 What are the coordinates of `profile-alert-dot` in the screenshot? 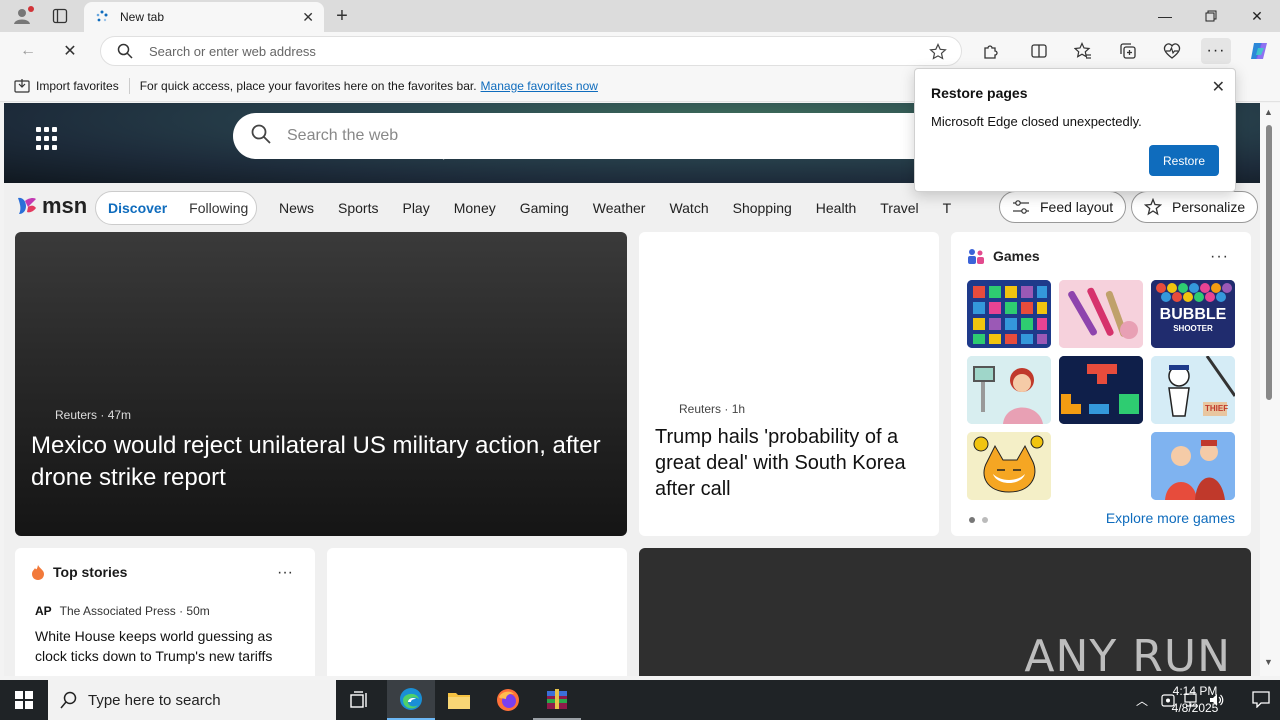 It's located at (31, 9).